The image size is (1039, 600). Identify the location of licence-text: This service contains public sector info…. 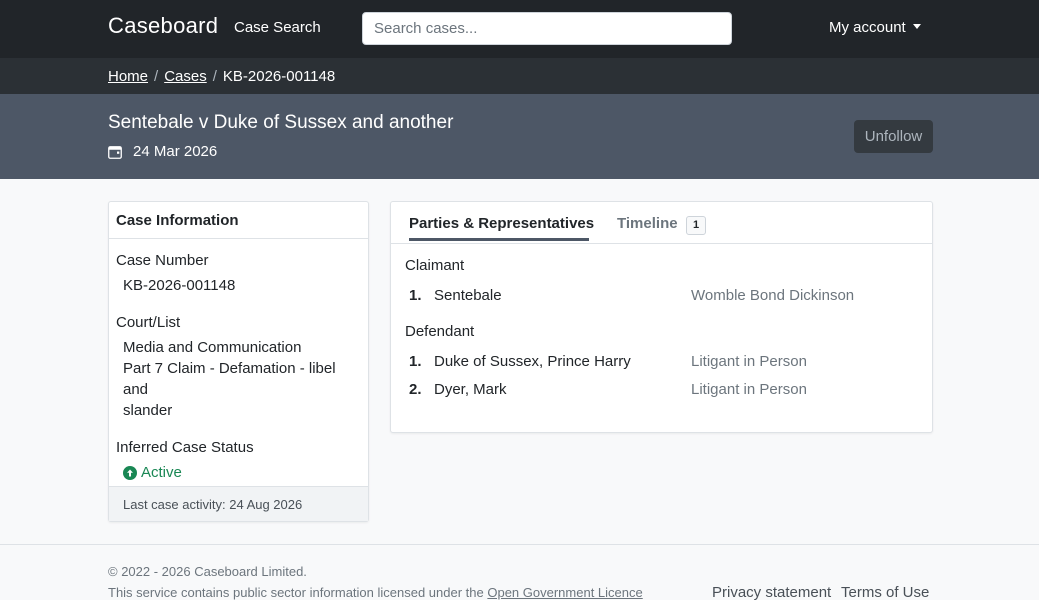
(375, 592).